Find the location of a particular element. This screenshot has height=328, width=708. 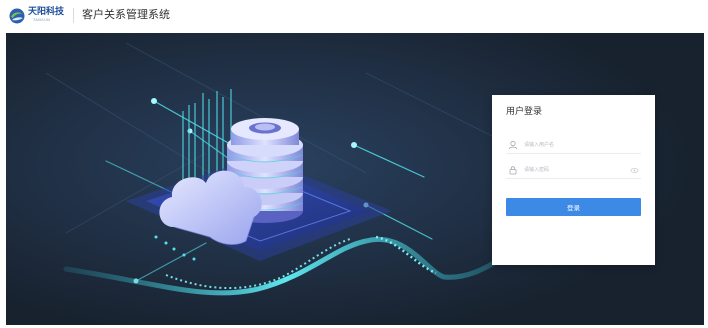

top-header: 天阳科技 TANSUN 客户关系管理系统 is located at coordinates (354, 16).